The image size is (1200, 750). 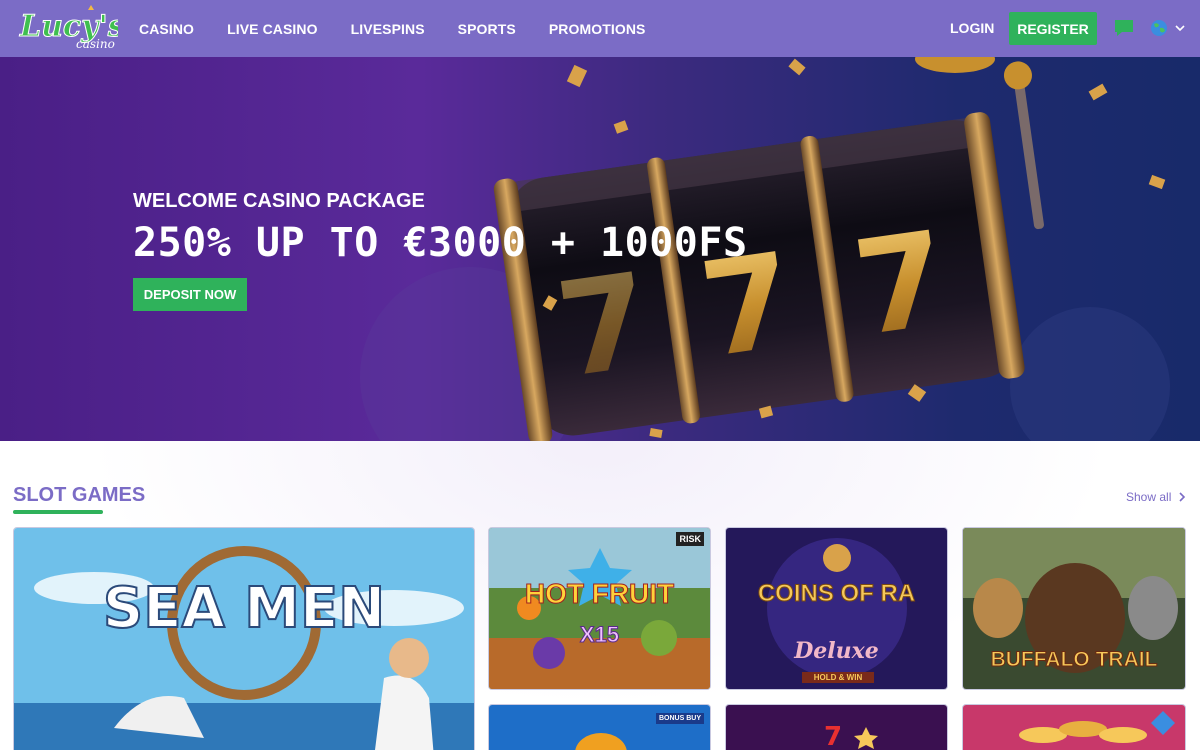 I want to click on show-all-label: Show all, so click(x=1149, y=497).